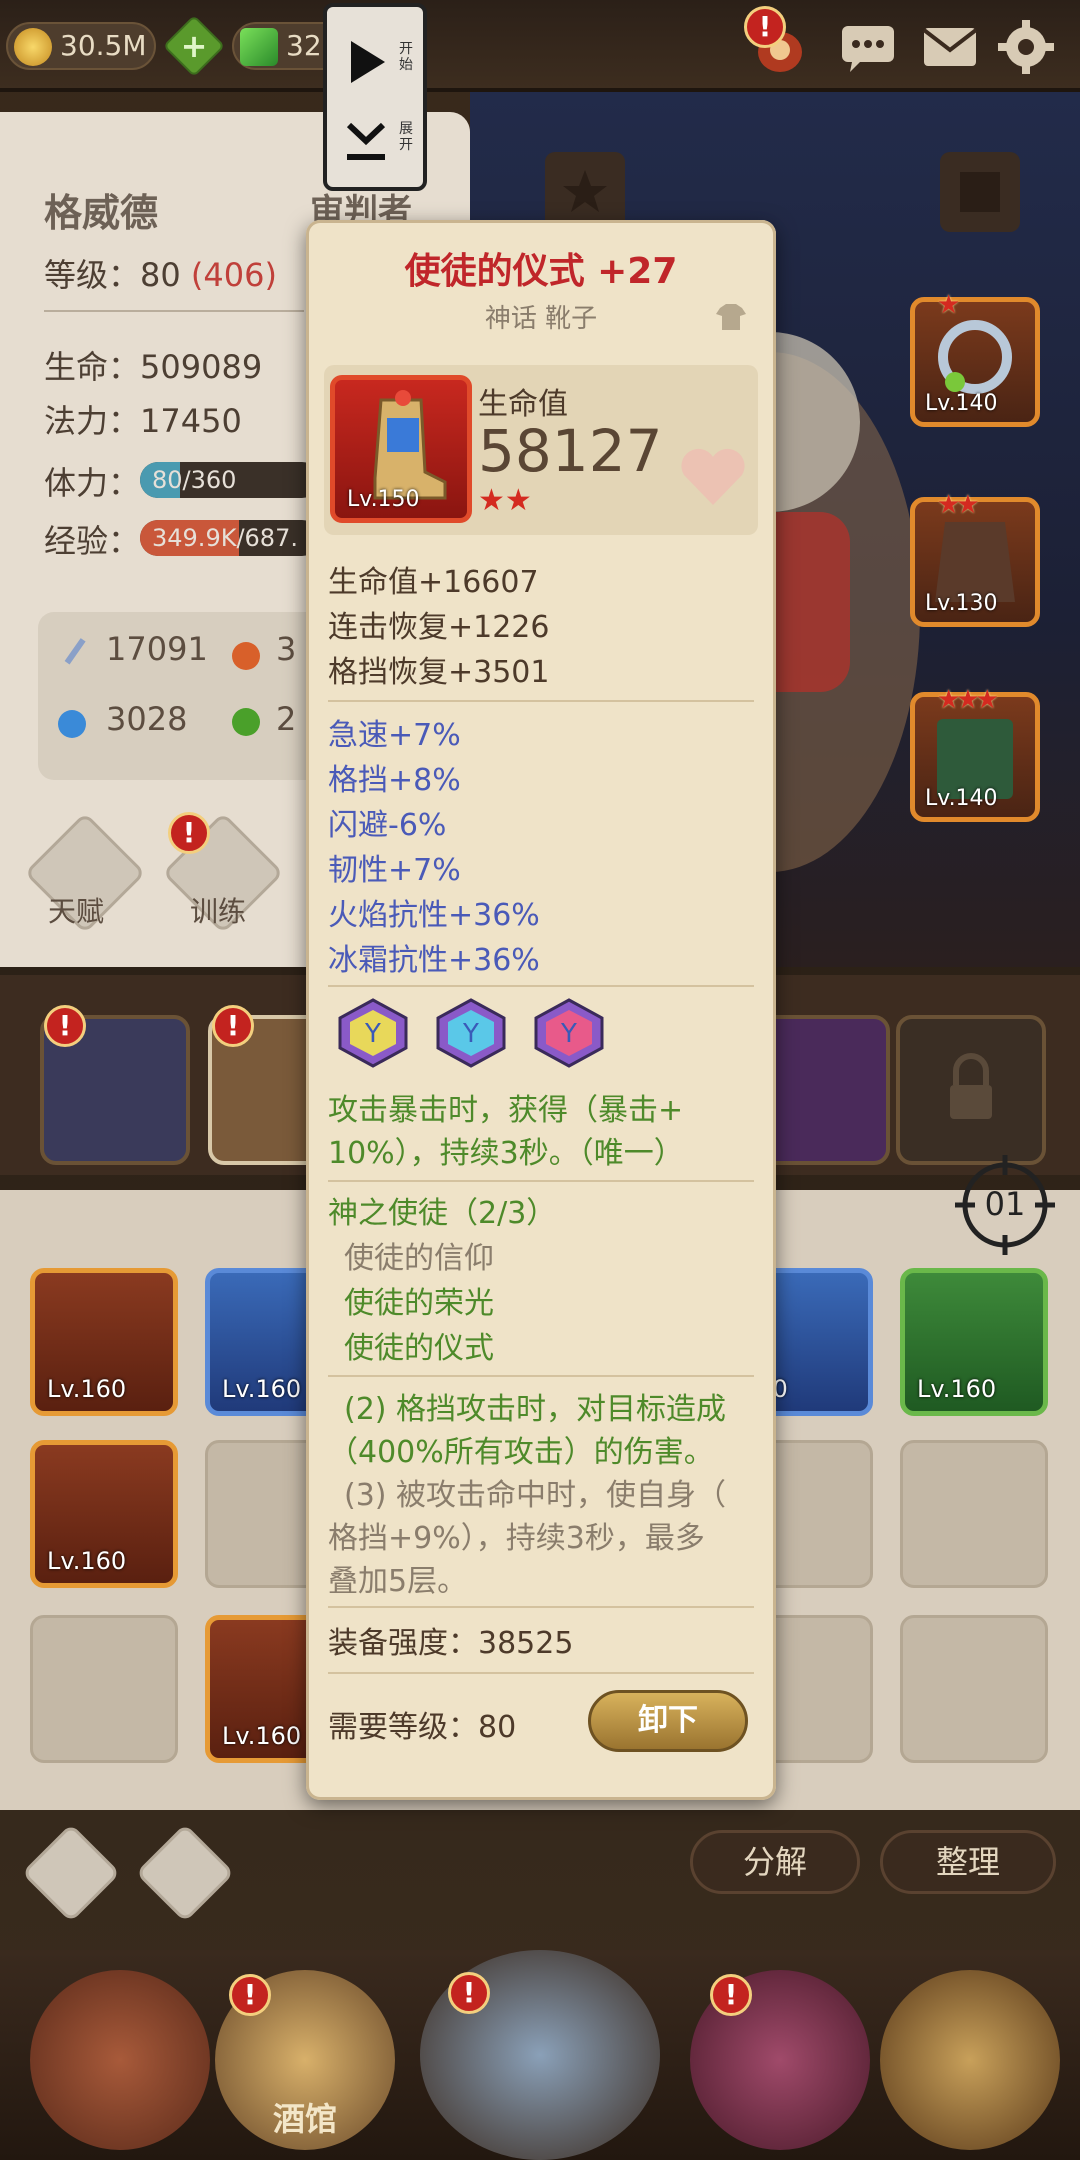 Image resolution: width=1080 pixels, height=2160 pixels. Describe the element at coordinates (765, 27) in the screenshot. I see `alert-badge: !` at that location.